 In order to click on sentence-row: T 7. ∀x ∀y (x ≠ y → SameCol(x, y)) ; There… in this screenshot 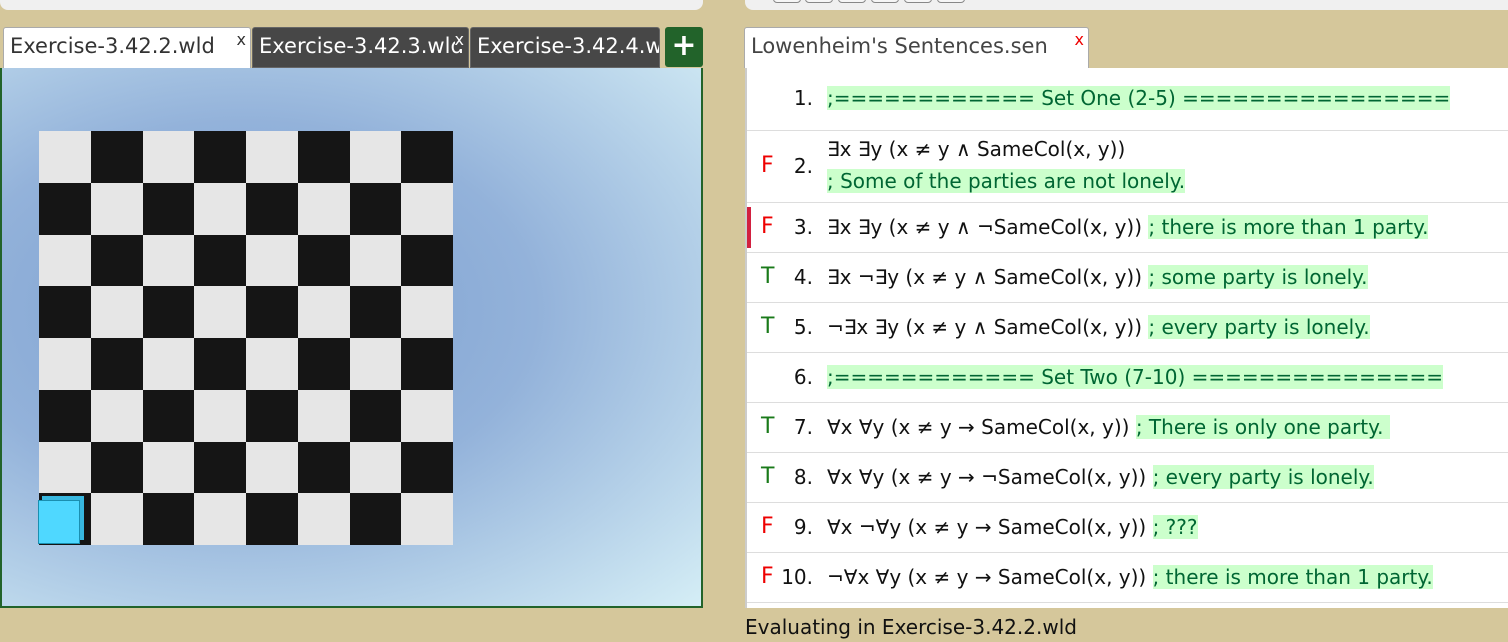, I will do `click(1127, 428)`.